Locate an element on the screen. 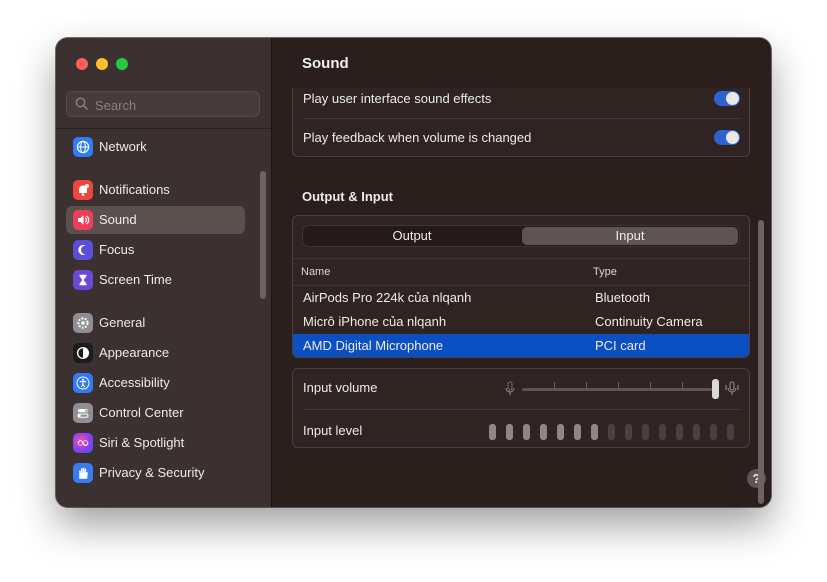  device-name: Micrô iPhone của nlqanh is located at coordinates (375, 321).